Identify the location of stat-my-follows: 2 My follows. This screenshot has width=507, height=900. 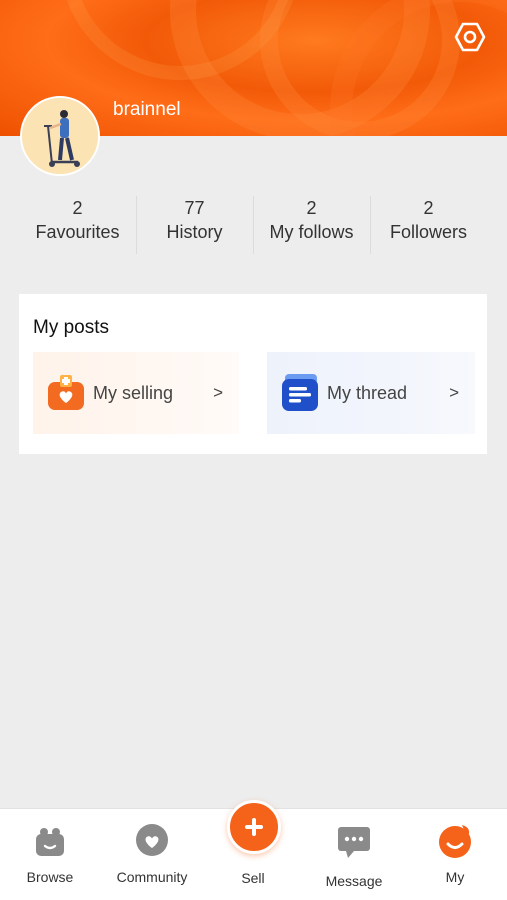
(311, 225).